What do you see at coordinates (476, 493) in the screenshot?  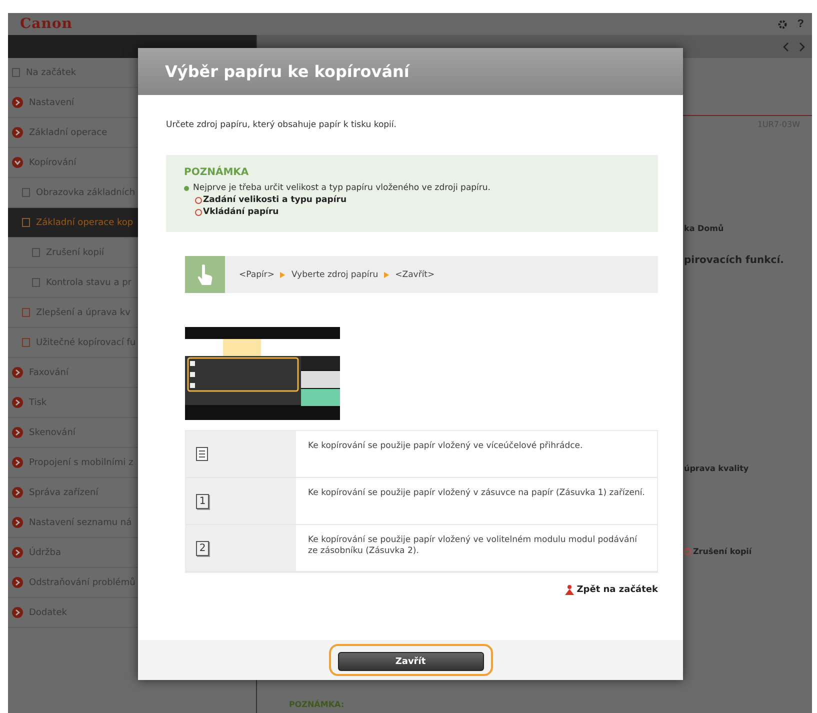 I see `table-cell-text: Ke kopírování se použije papír vložený v zásuvce na papír (Zásuvka 1) zařízení.` at bounding box center [476, 493].